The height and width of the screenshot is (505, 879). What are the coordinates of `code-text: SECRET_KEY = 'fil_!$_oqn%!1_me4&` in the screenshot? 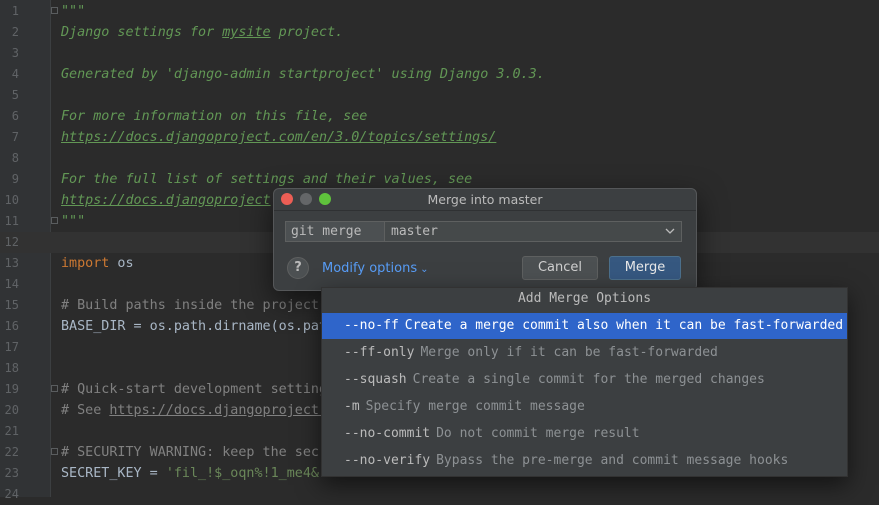 It's located at (190, 473).